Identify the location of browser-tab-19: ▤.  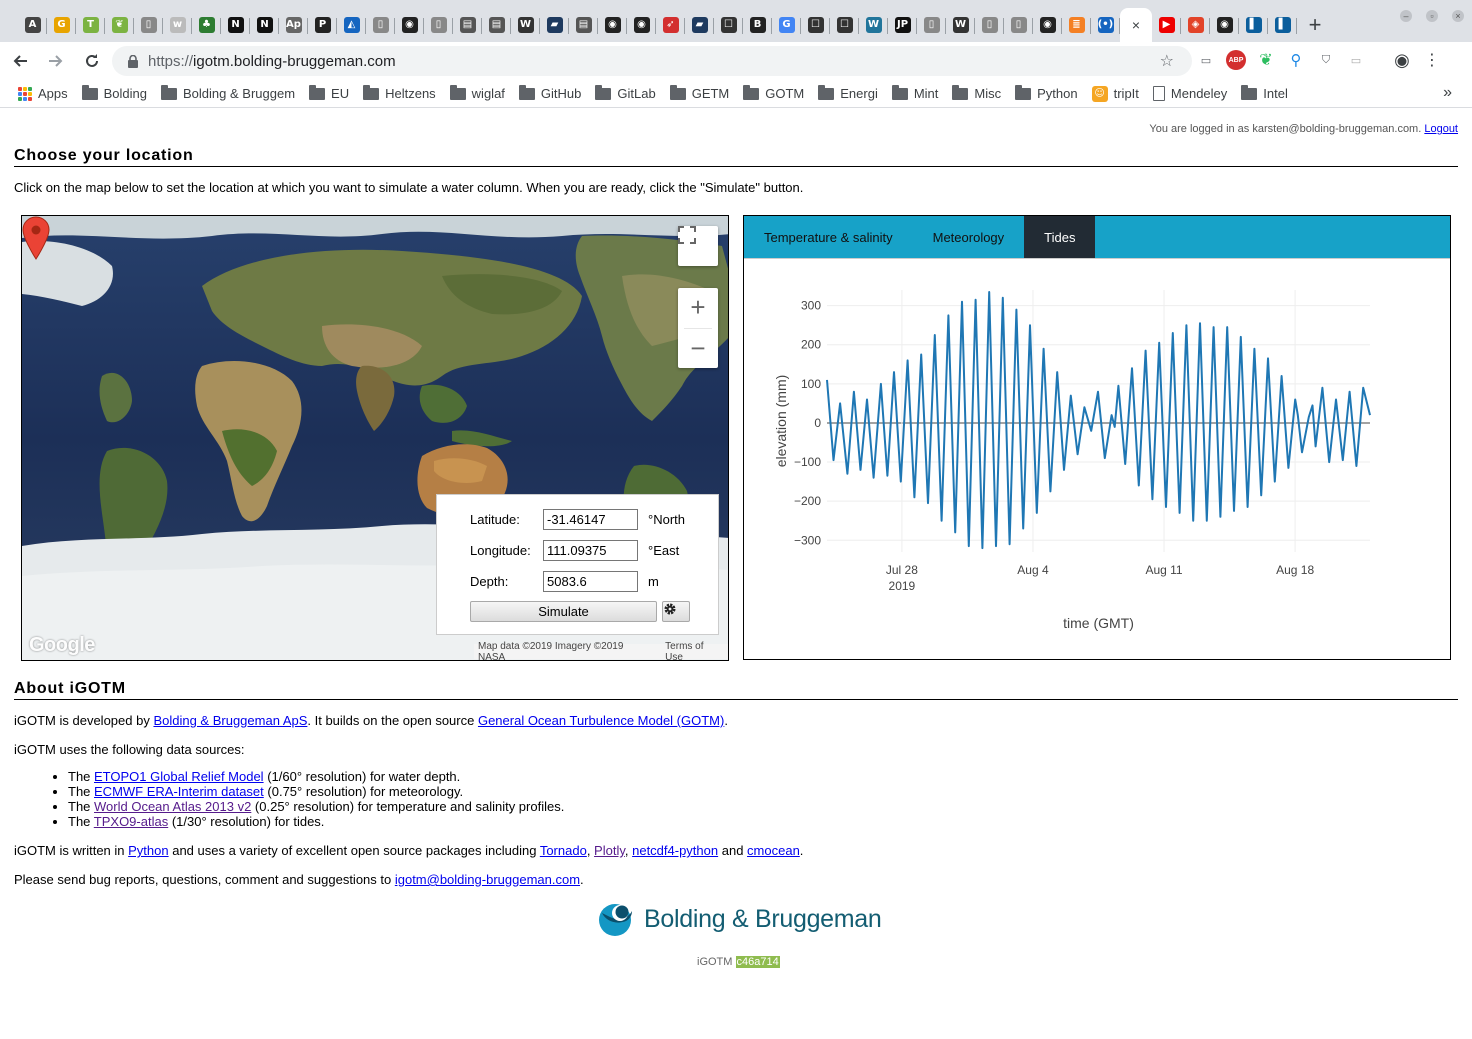
(583, 25).